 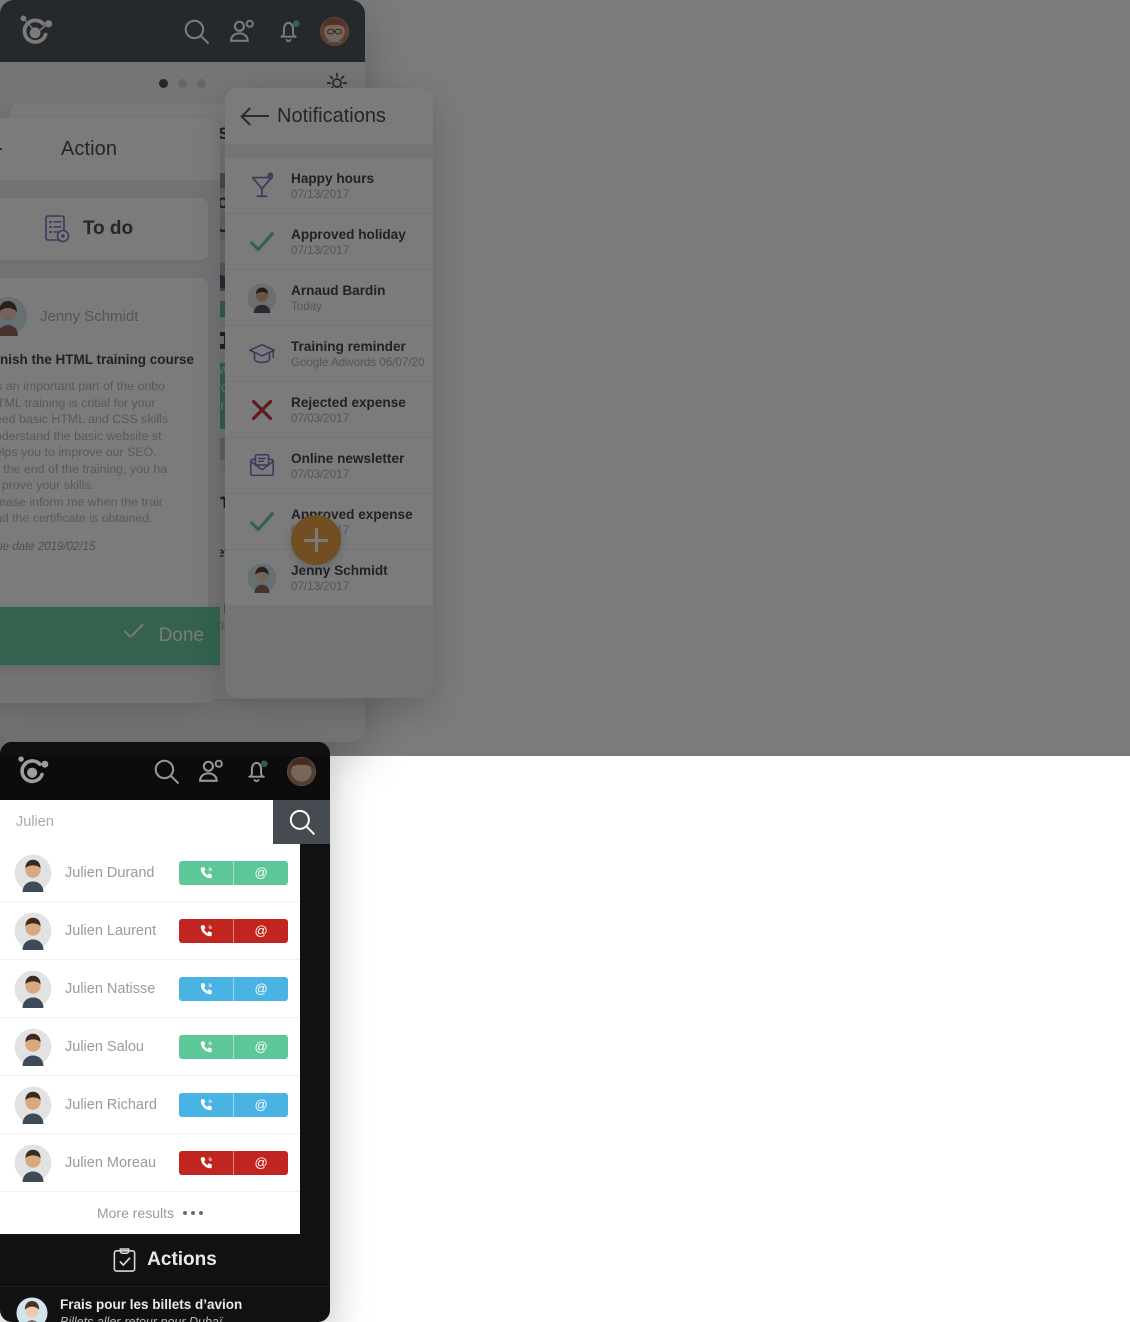 What do you see at coordinates (358, 362) in the screenshot?
I see `notification-date: Google Adwords 06/07/20` at bounding box center [358, 362].